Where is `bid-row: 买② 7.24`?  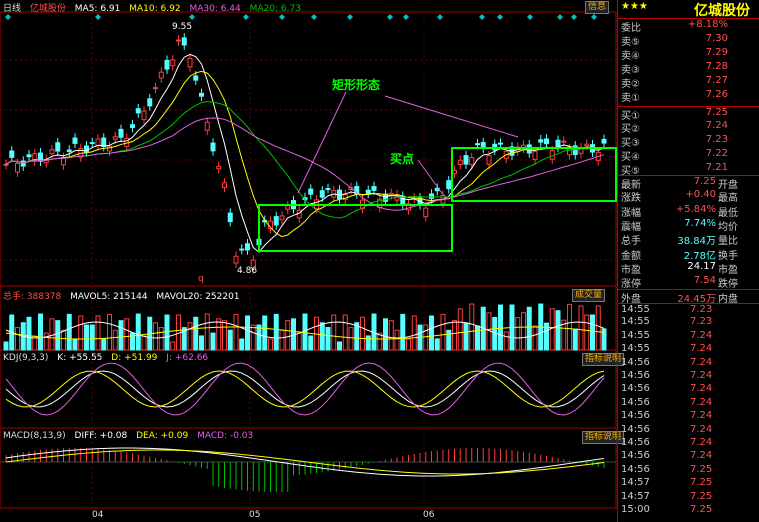
bid-row: 买② 7.24 is located at coordinates (688, 127).